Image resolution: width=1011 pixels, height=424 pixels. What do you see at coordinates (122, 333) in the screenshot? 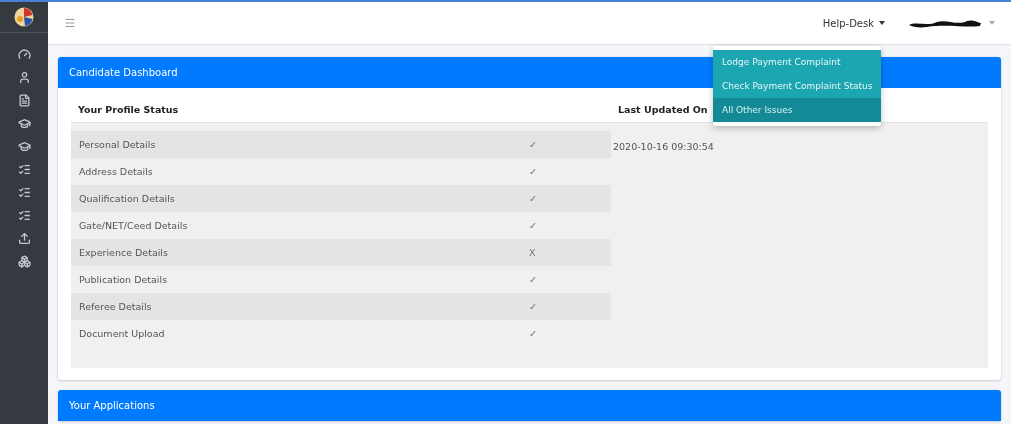
I see `table-cell-text: Document Upload` at bounding box center [122, 333].